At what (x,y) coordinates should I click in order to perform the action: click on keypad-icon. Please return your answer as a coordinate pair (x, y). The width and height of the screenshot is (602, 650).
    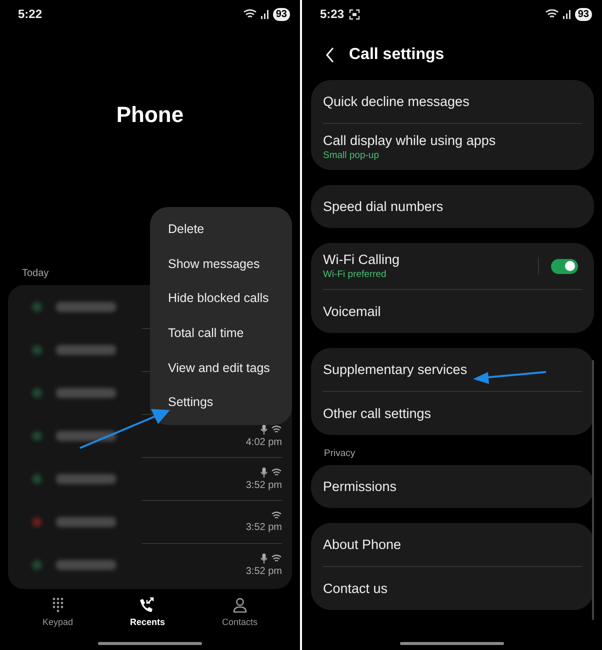
    Looking at the image, I should click on (57, 605).